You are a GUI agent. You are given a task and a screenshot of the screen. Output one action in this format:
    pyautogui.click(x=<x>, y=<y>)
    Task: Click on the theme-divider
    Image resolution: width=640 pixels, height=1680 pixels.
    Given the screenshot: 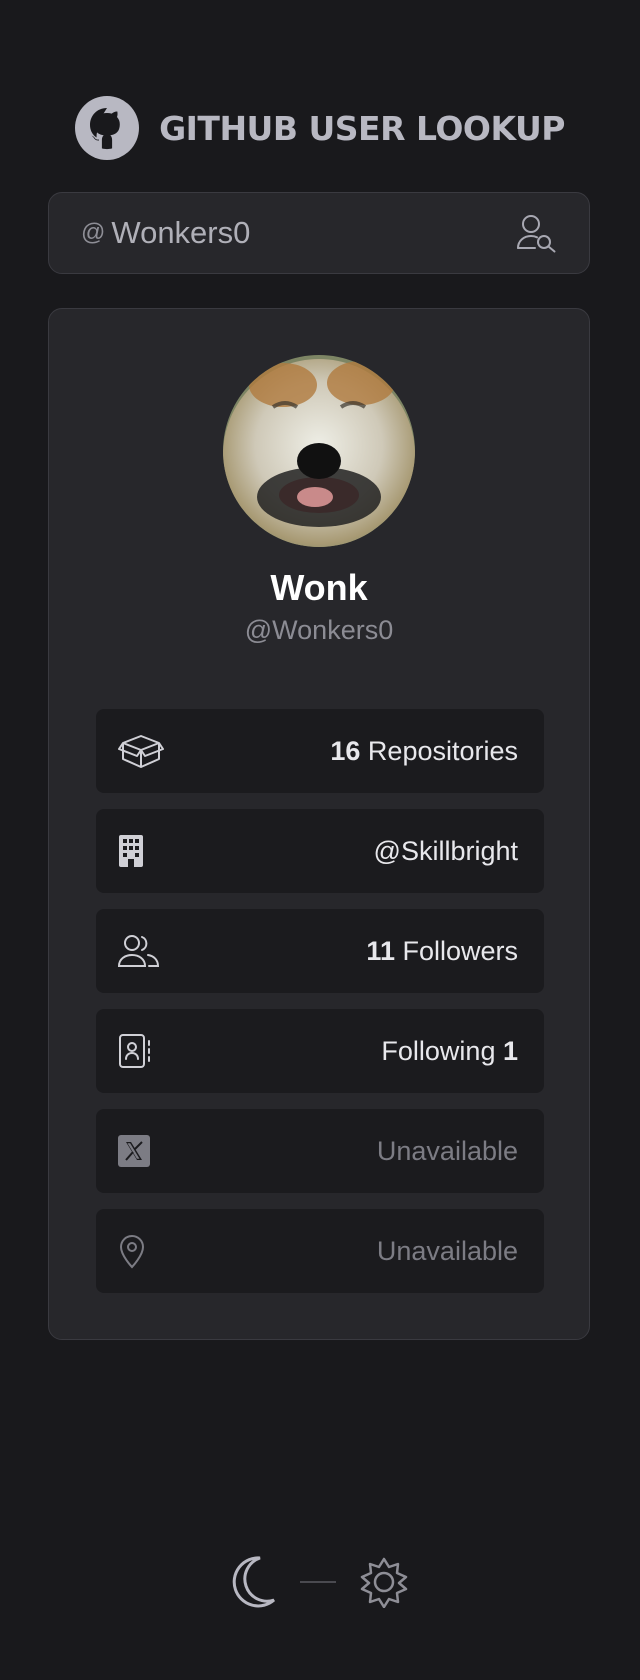 What is the action you would take?
    pyautogui.click(x=318, y=1582)
    